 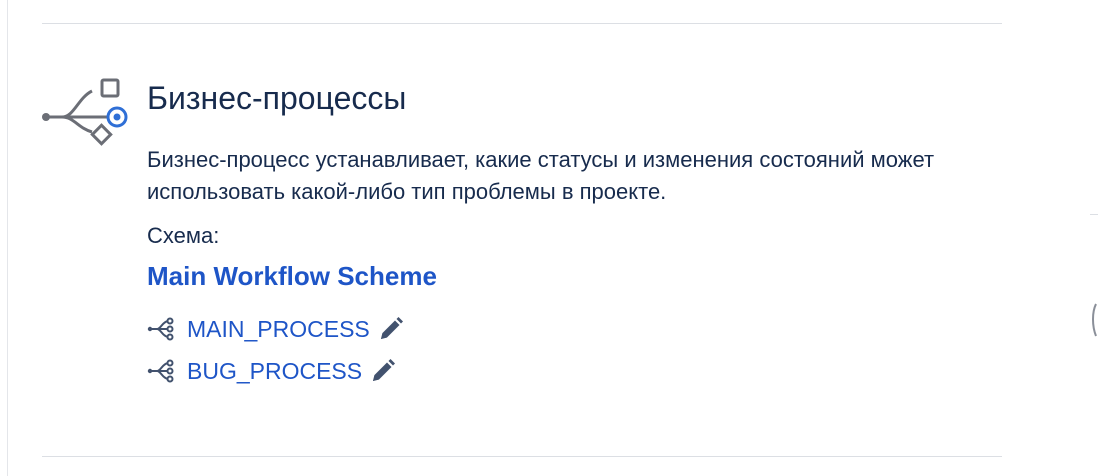 I want to click on scheme-label: Схема:, so click(x=183, y=235).